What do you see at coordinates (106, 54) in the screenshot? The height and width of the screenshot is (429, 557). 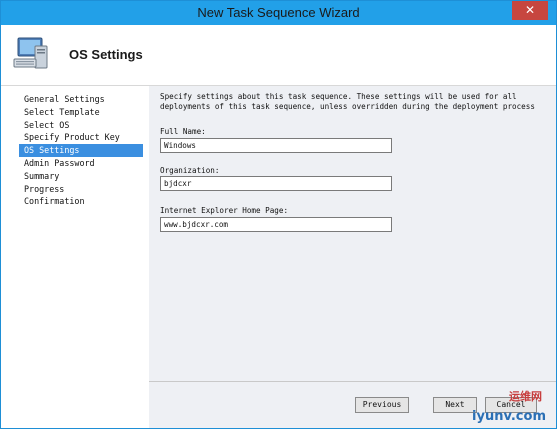 I see `page-title: OS Settings` at bounding box center [106, 54].